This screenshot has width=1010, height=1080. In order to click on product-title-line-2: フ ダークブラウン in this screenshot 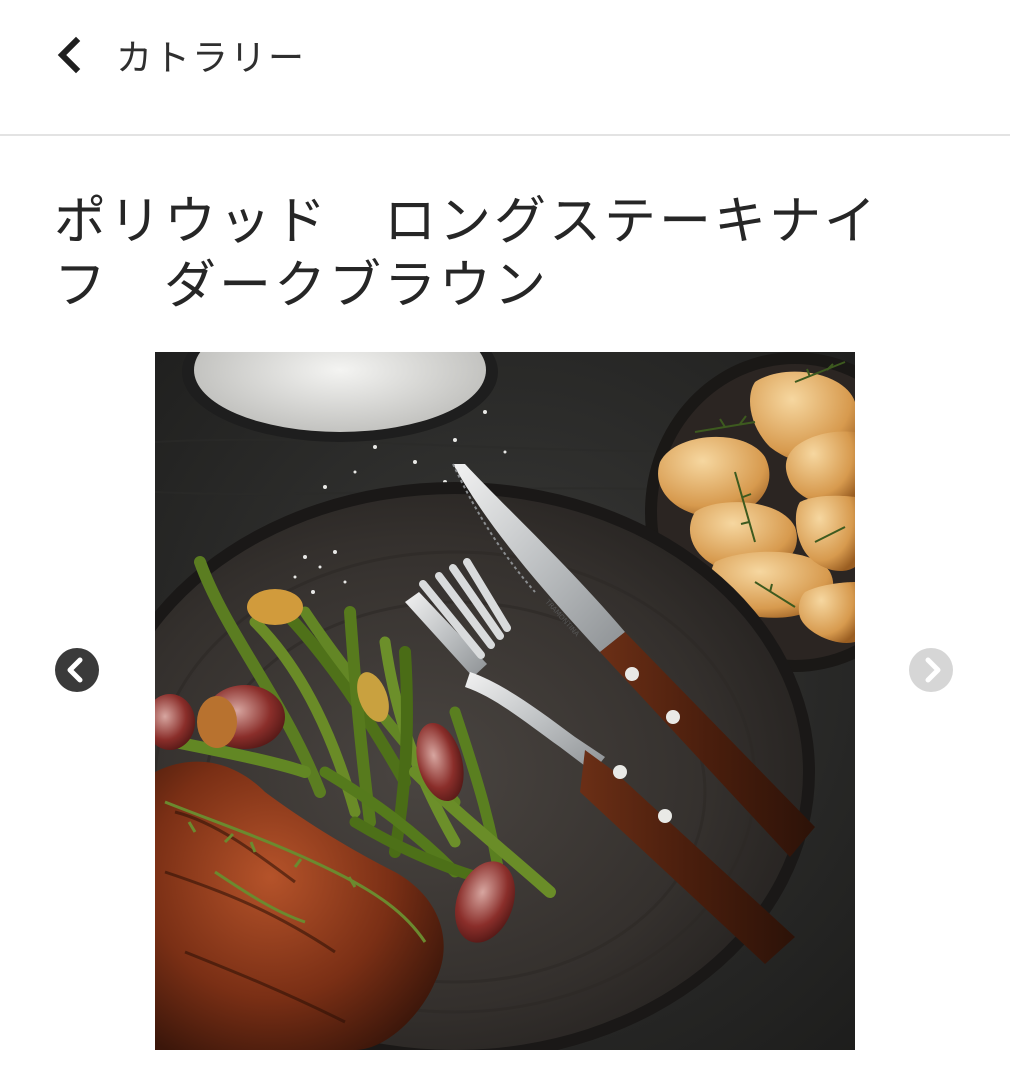, I will do `click(302, 286)`.